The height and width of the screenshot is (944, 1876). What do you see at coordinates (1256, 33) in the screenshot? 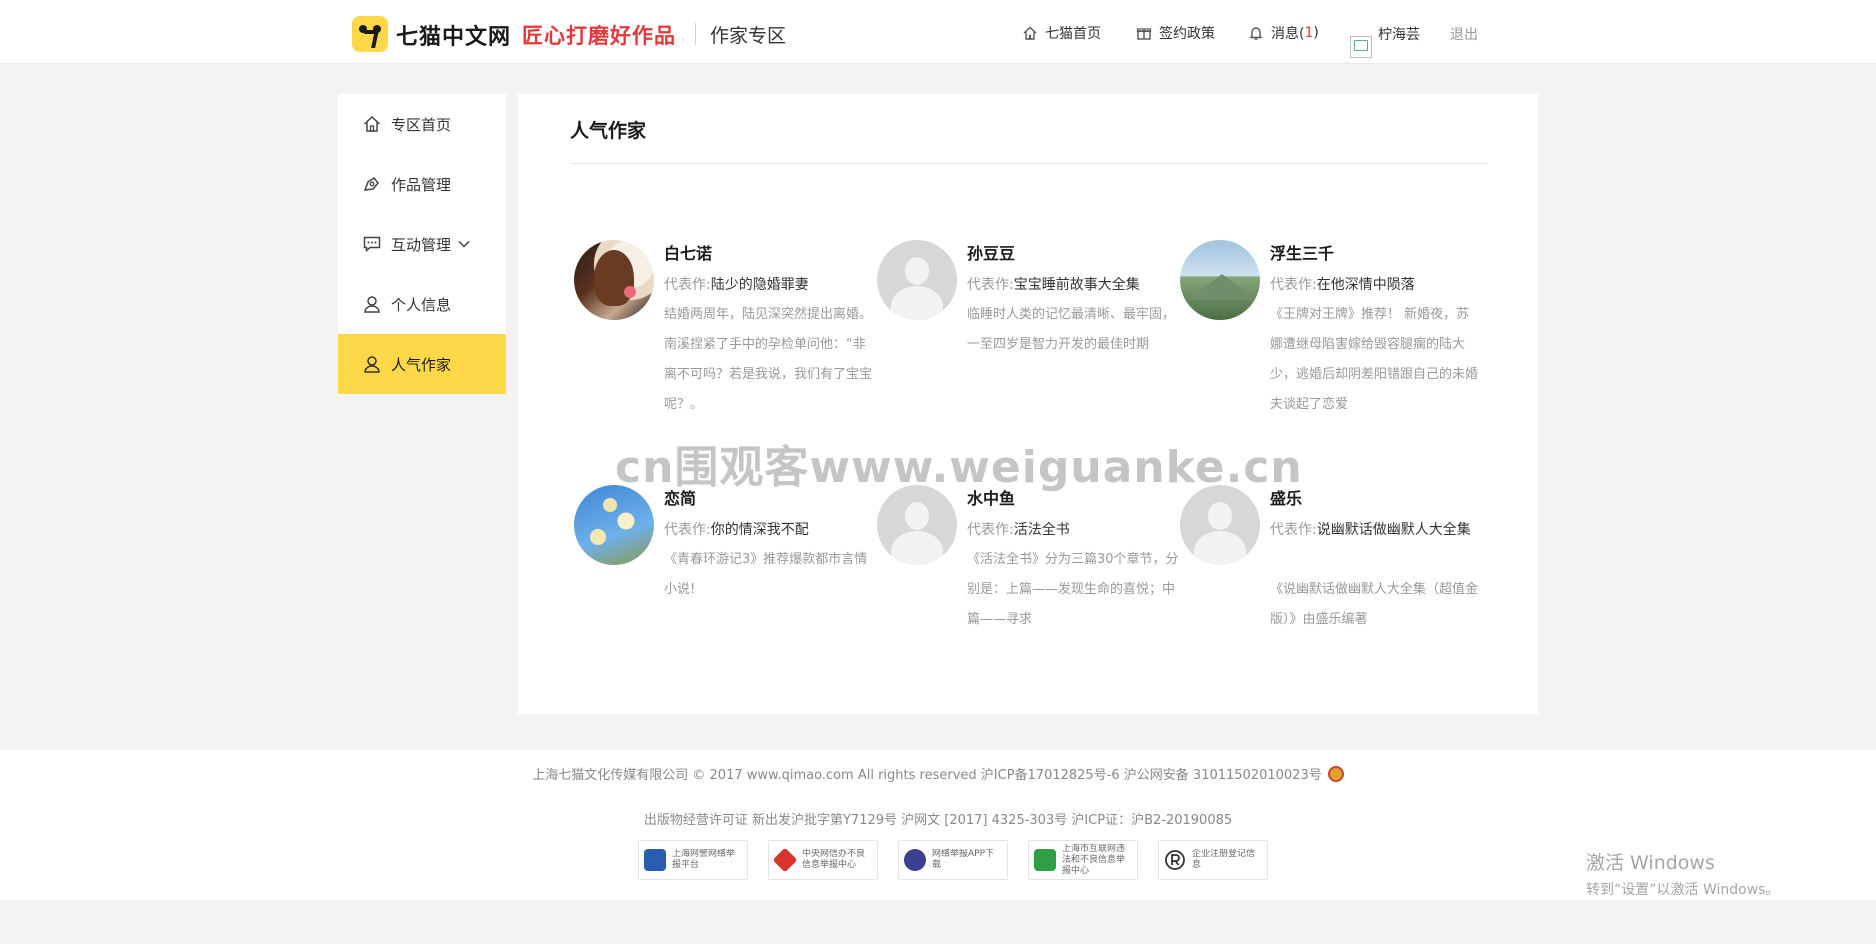
I see `bell-icon` at bounding box center [1256, 33].